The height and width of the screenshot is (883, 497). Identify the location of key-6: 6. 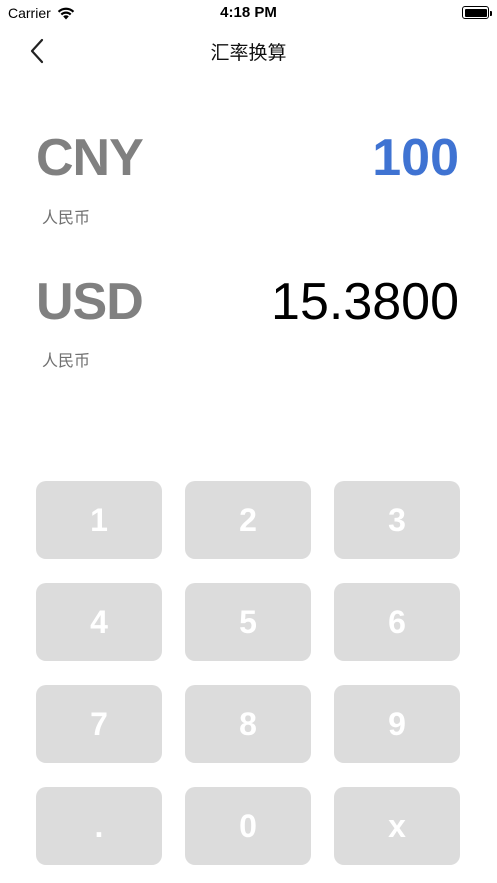
(397, 622).